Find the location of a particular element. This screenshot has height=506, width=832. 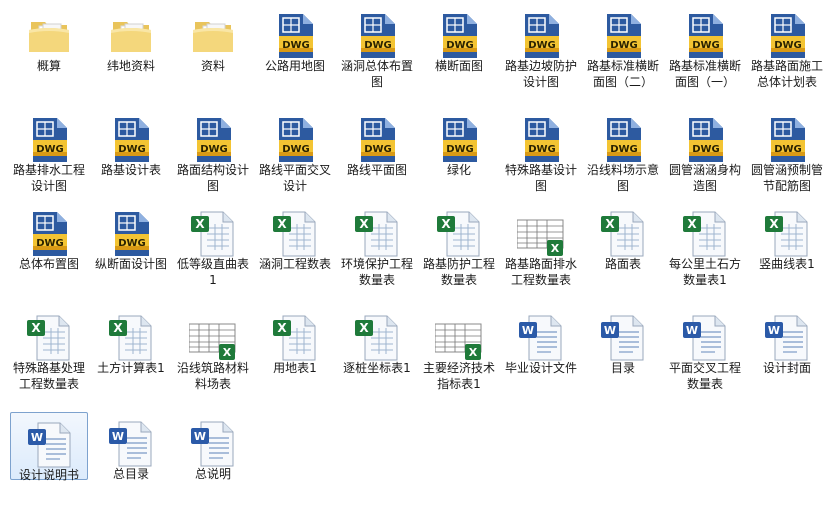

file-label: 路面表 is located at coordinates (622, 264).